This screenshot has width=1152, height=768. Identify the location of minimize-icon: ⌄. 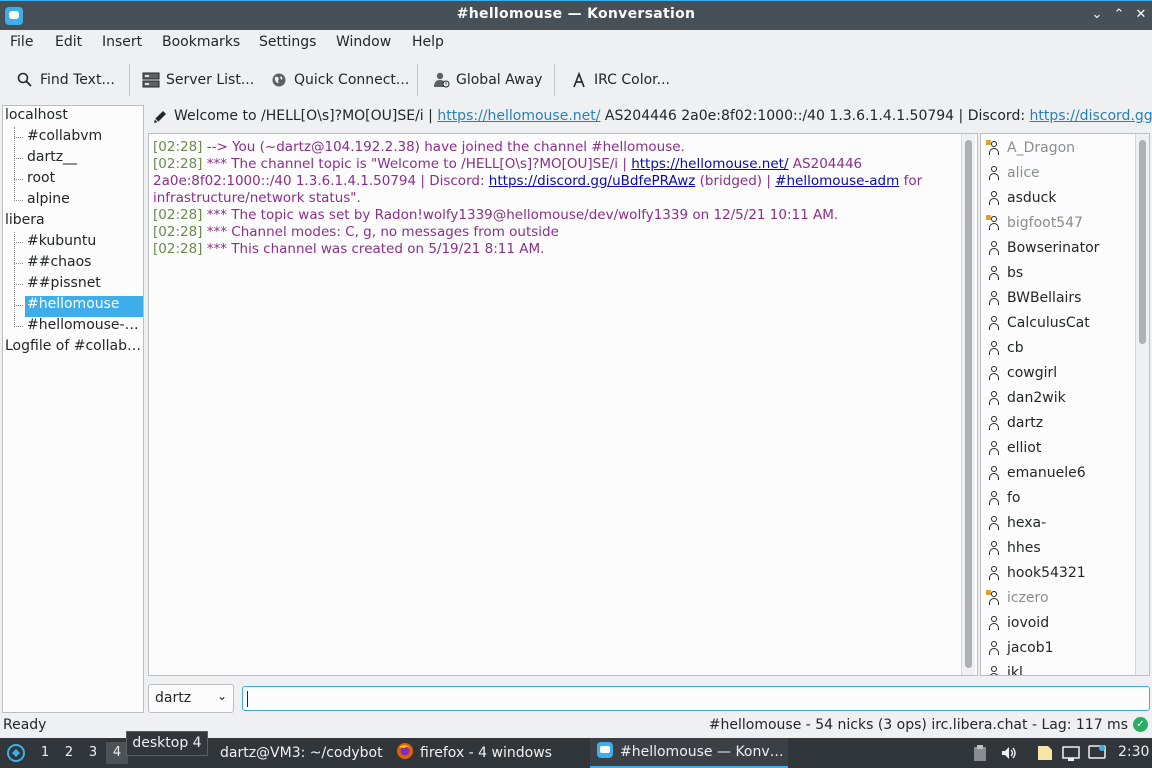
(1097, 15).